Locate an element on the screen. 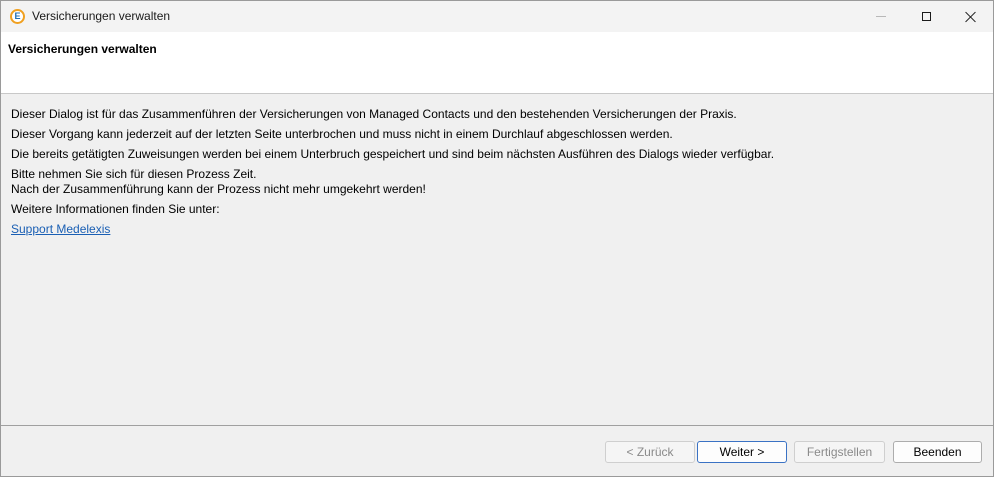  cancel-button: Beenden is located at coordinates (937, 452).